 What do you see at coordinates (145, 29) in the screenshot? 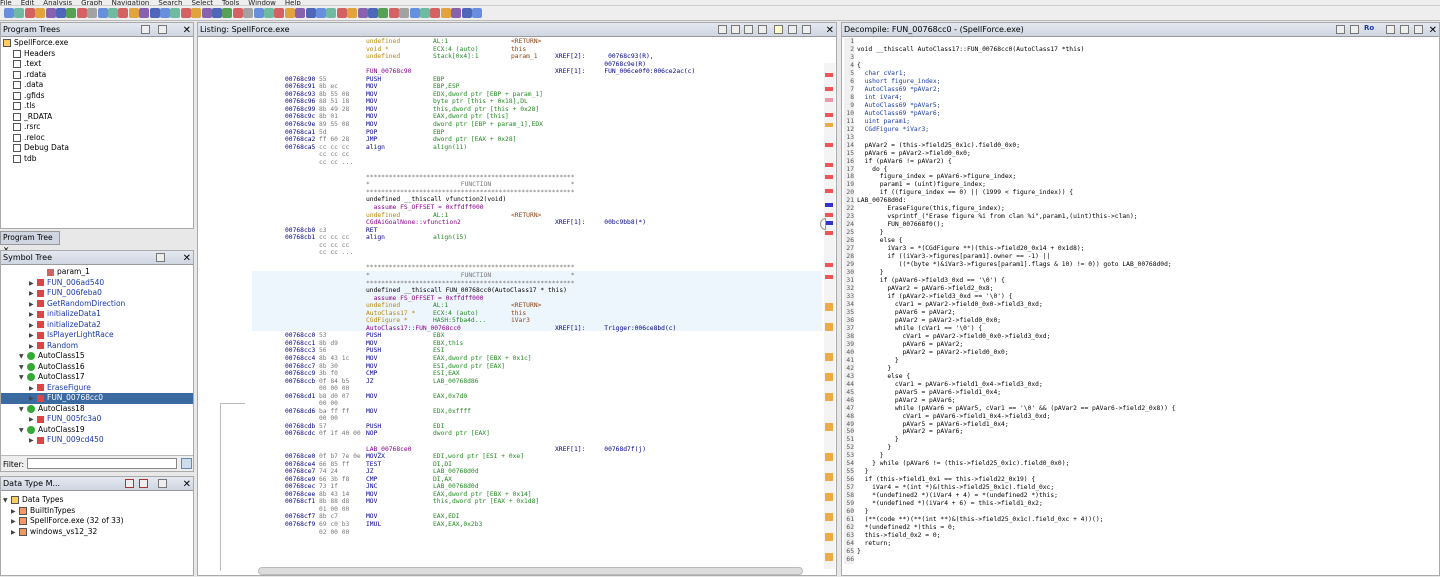
I see `new-folder-icon` at bounding box center [145, 29].